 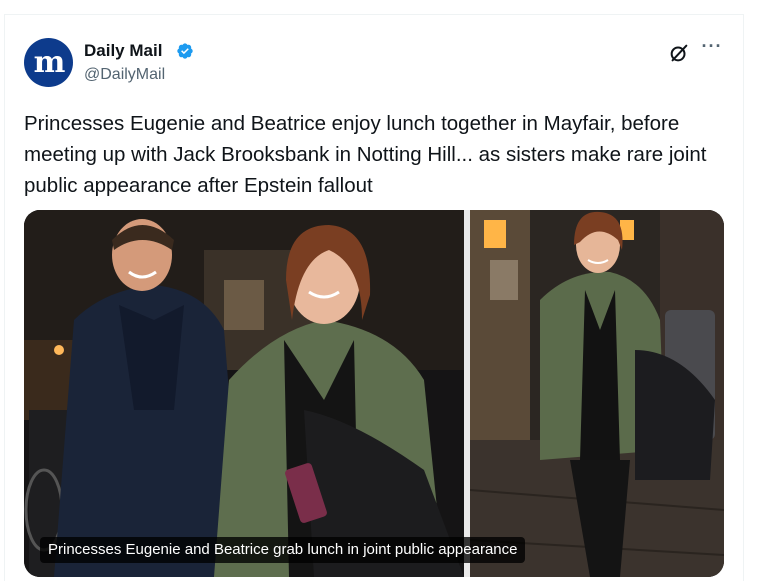 I want to click on author-name: Daily Mail, so click(x=123, y=51).